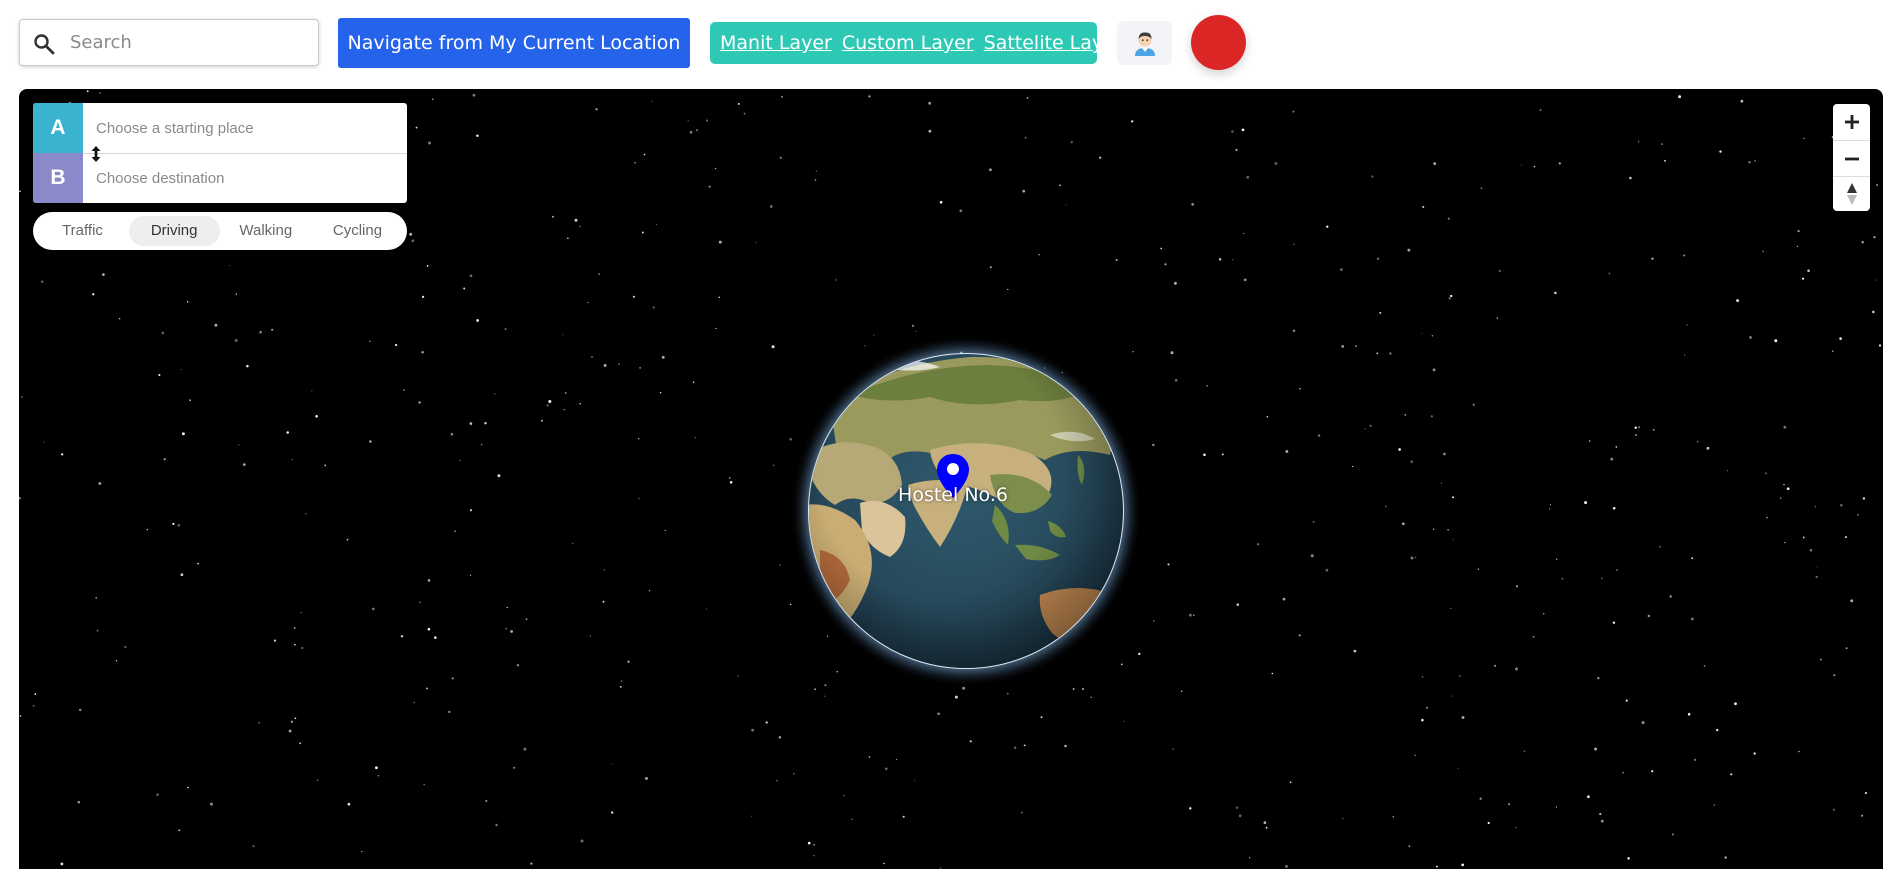 The image size is (1885, 869). I want to click on origin-badge: A, so click(58, 128).